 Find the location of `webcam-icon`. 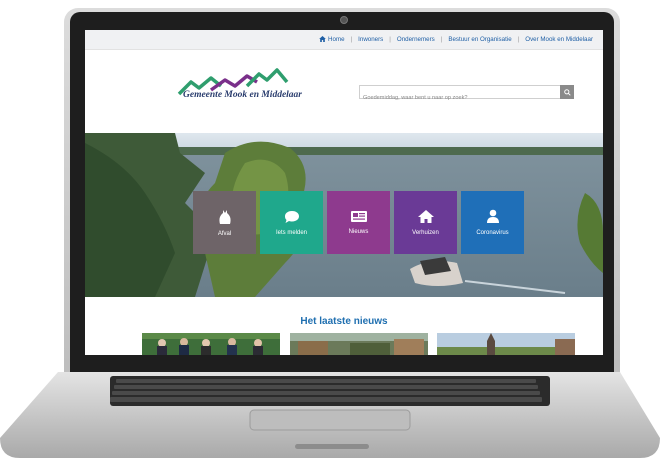

webcam-icon is located at coordinates (344, 20).